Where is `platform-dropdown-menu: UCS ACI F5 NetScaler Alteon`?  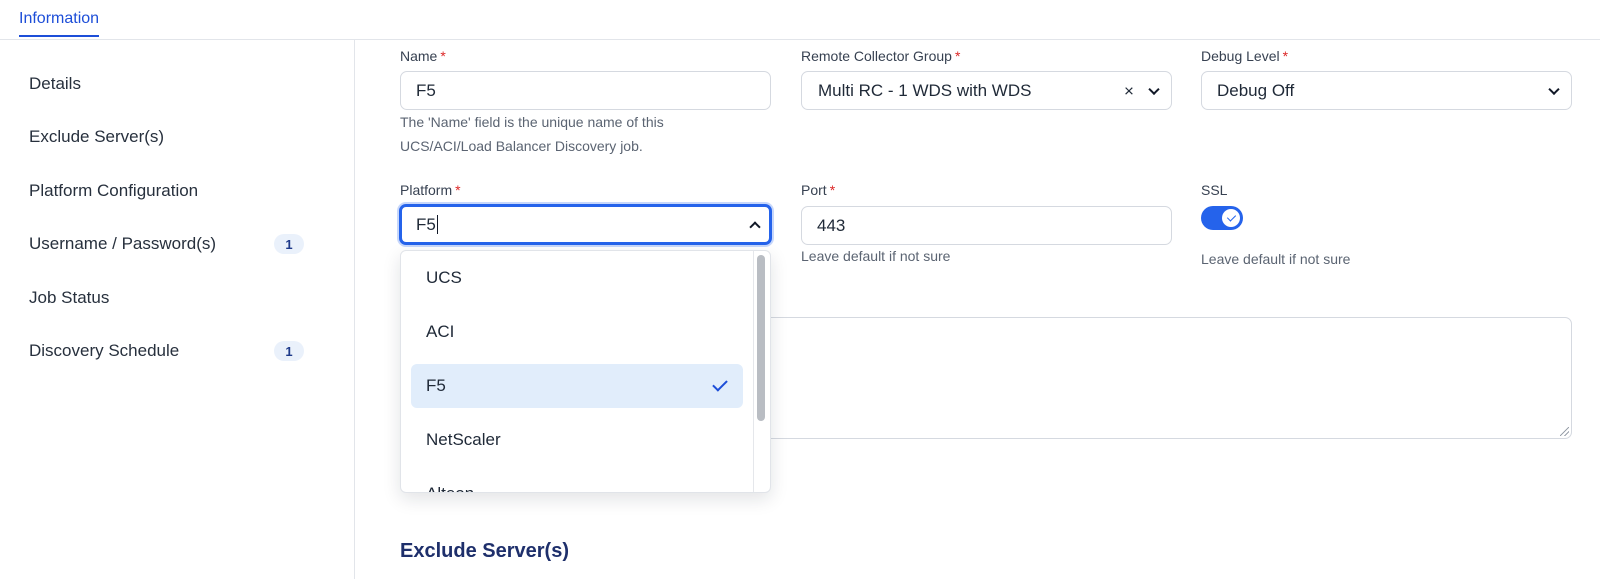 platform-dropdown-menu: UCS ACI F5 NetScaler Alteon is located at coordinates (585, 371).